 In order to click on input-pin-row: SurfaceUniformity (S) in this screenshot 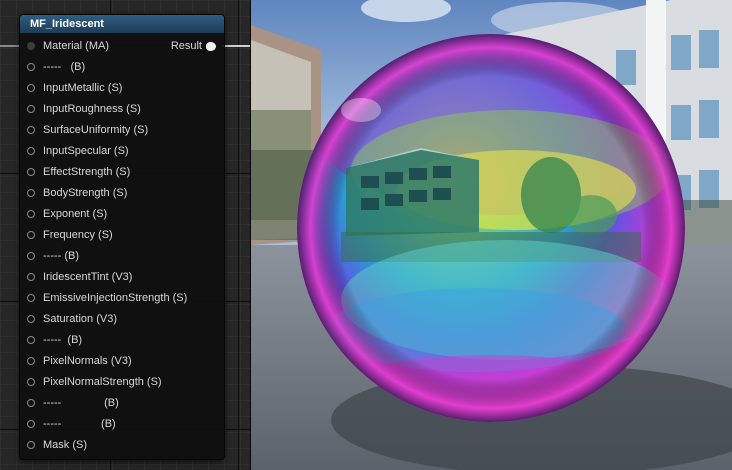, I will do `click(122, 130)`.